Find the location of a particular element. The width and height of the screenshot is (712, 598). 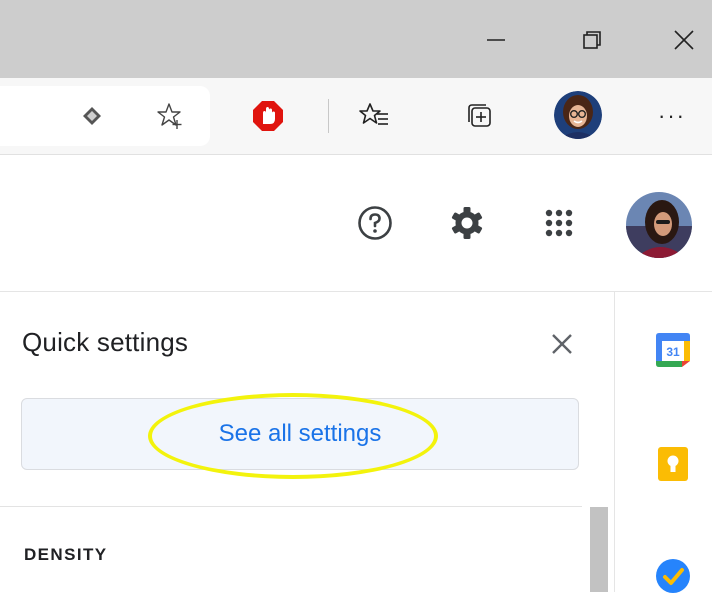

add-favorite-icon is located at coordinates (169, 116).